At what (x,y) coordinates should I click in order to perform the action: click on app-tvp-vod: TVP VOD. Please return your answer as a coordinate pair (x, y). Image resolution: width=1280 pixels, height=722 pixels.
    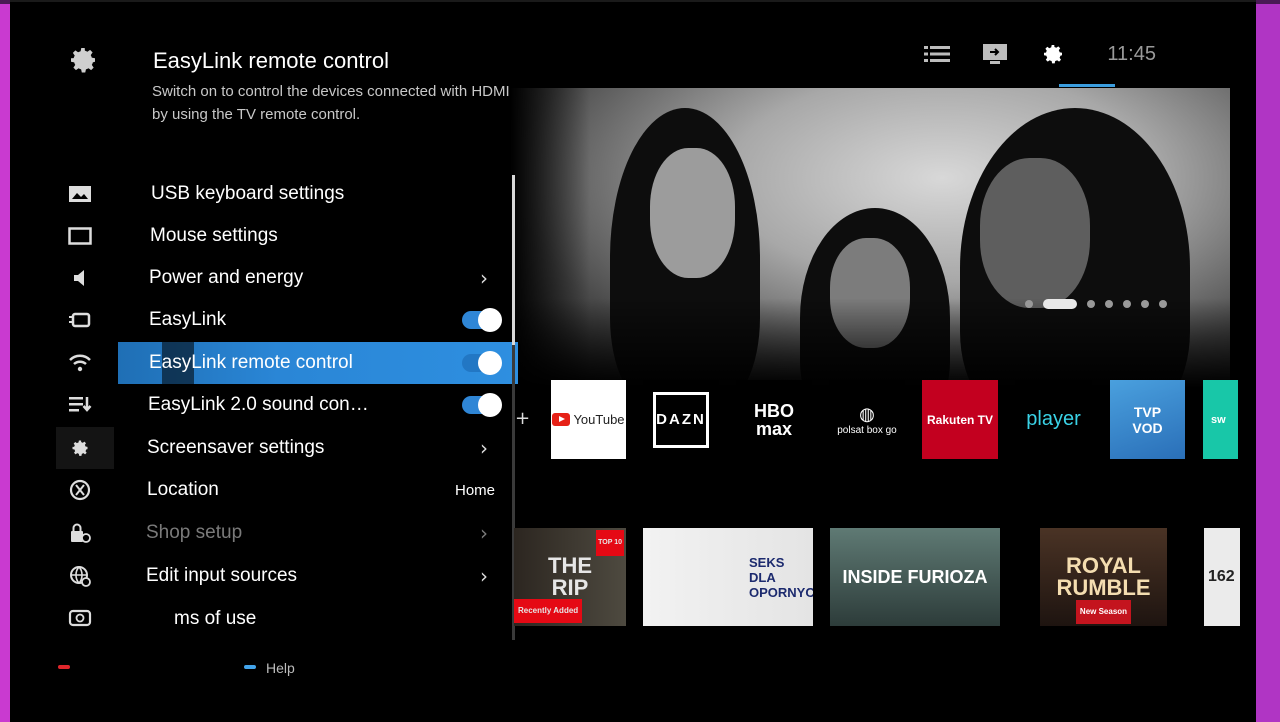
    Looking at the image, I should click on (1147, 419).